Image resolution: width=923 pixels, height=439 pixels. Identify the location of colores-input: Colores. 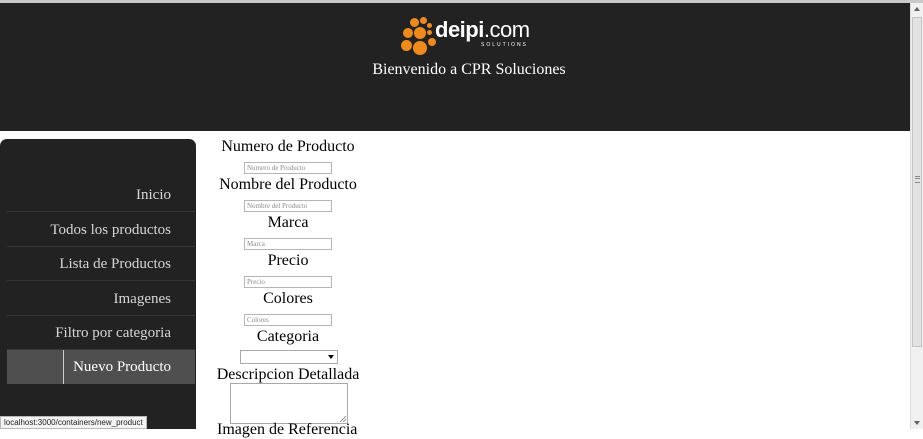
(288, 320).